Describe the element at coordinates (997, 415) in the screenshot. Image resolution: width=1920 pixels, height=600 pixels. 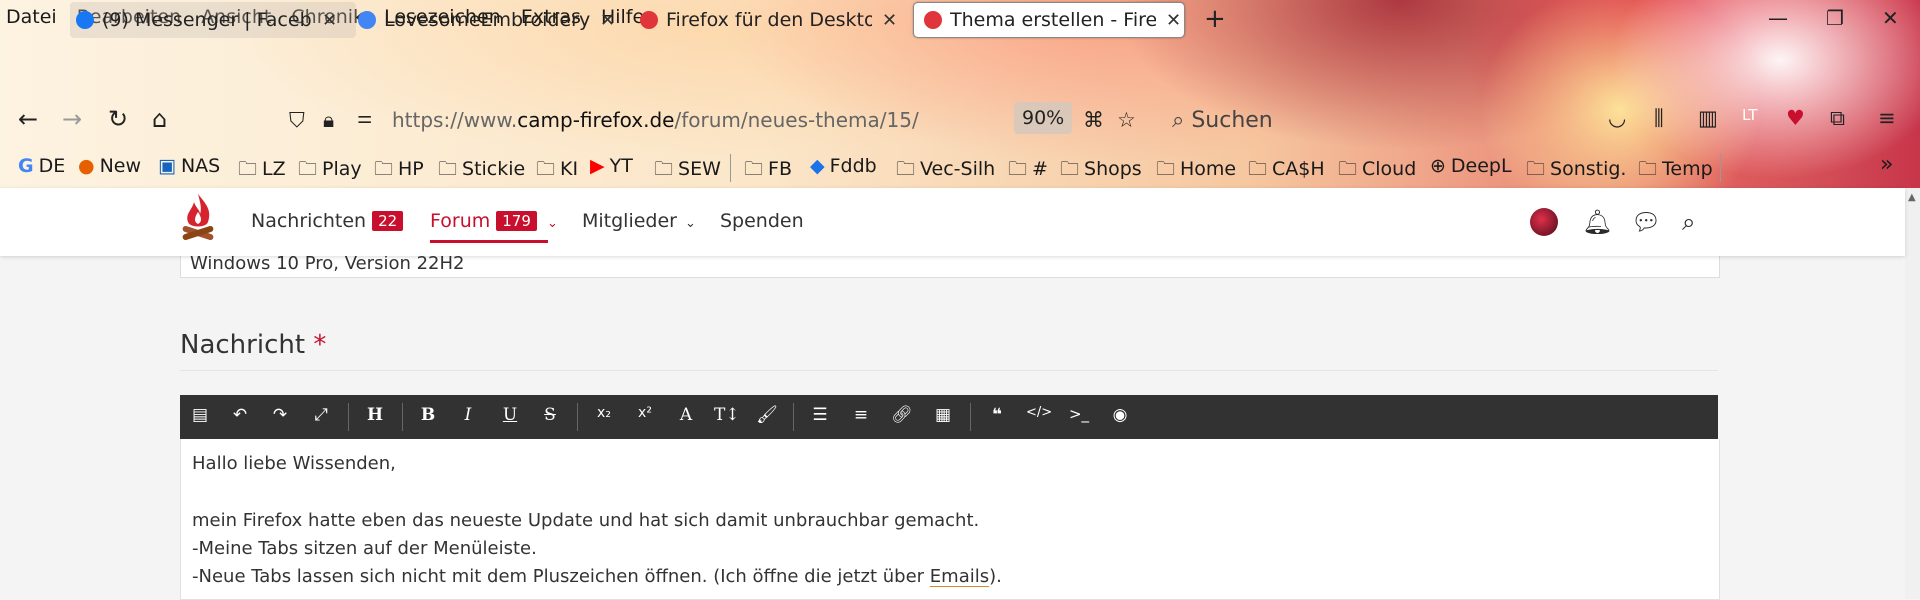
I see `quote-icon: ❝` at that location.